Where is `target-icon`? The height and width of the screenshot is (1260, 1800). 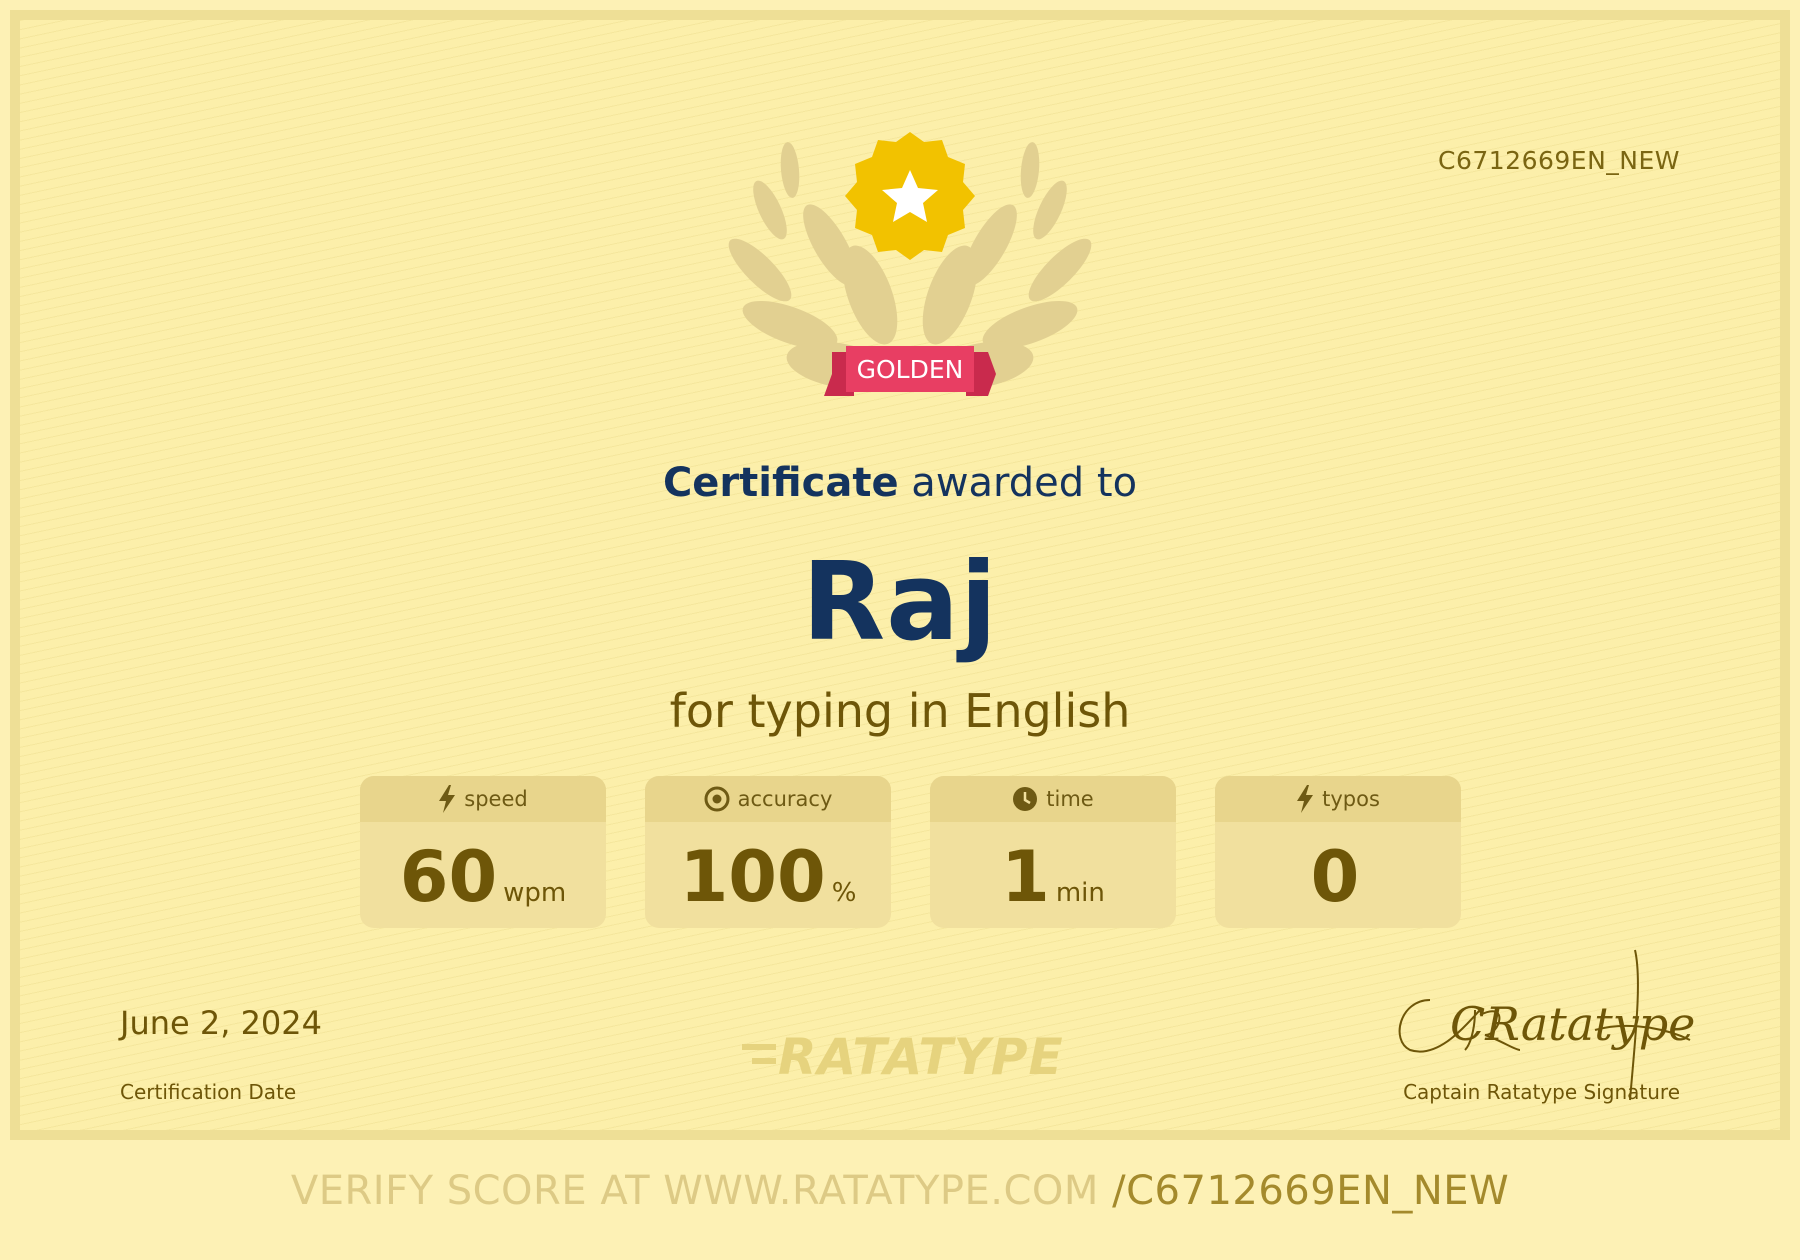 target-icon is located at coordinates (717, 799).